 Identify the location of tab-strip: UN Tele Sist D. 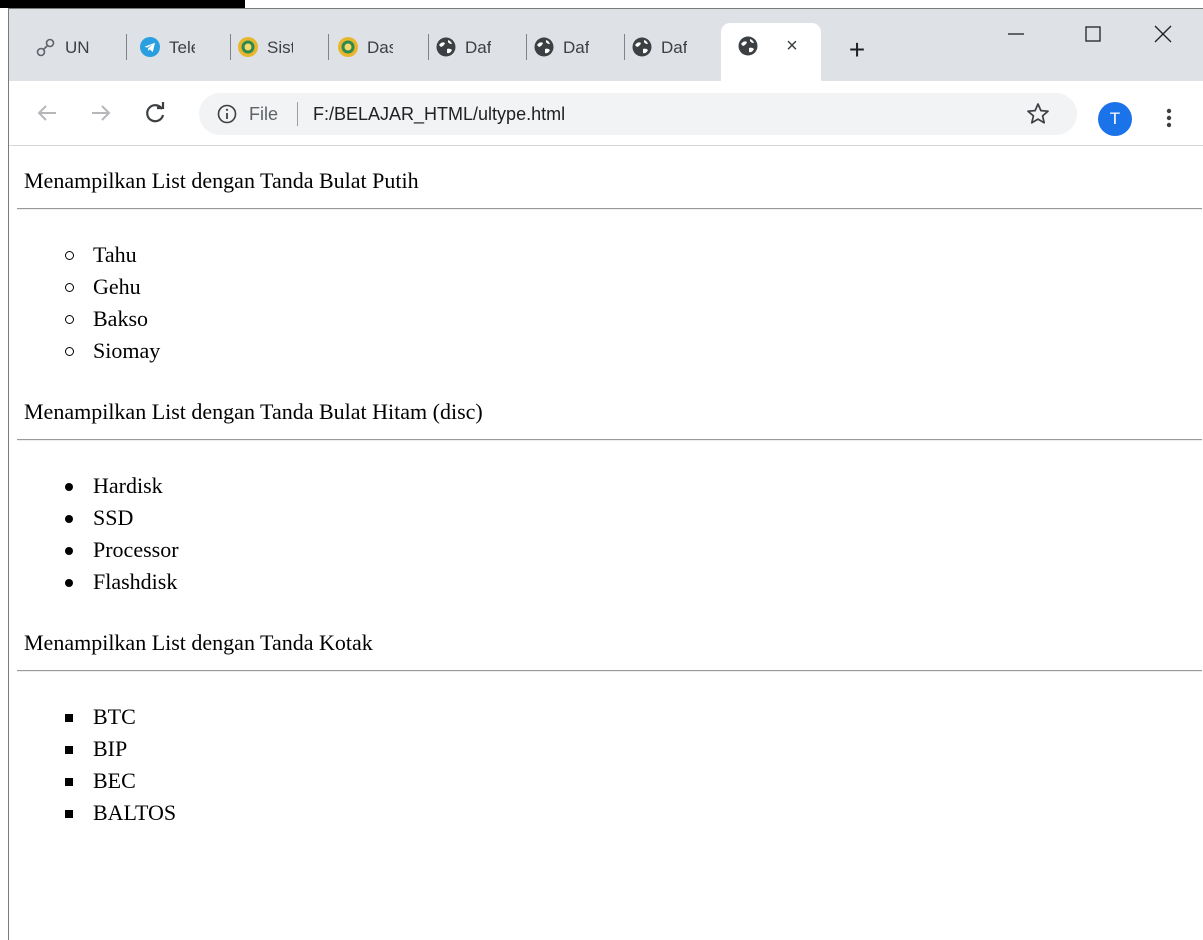
(606, 45).